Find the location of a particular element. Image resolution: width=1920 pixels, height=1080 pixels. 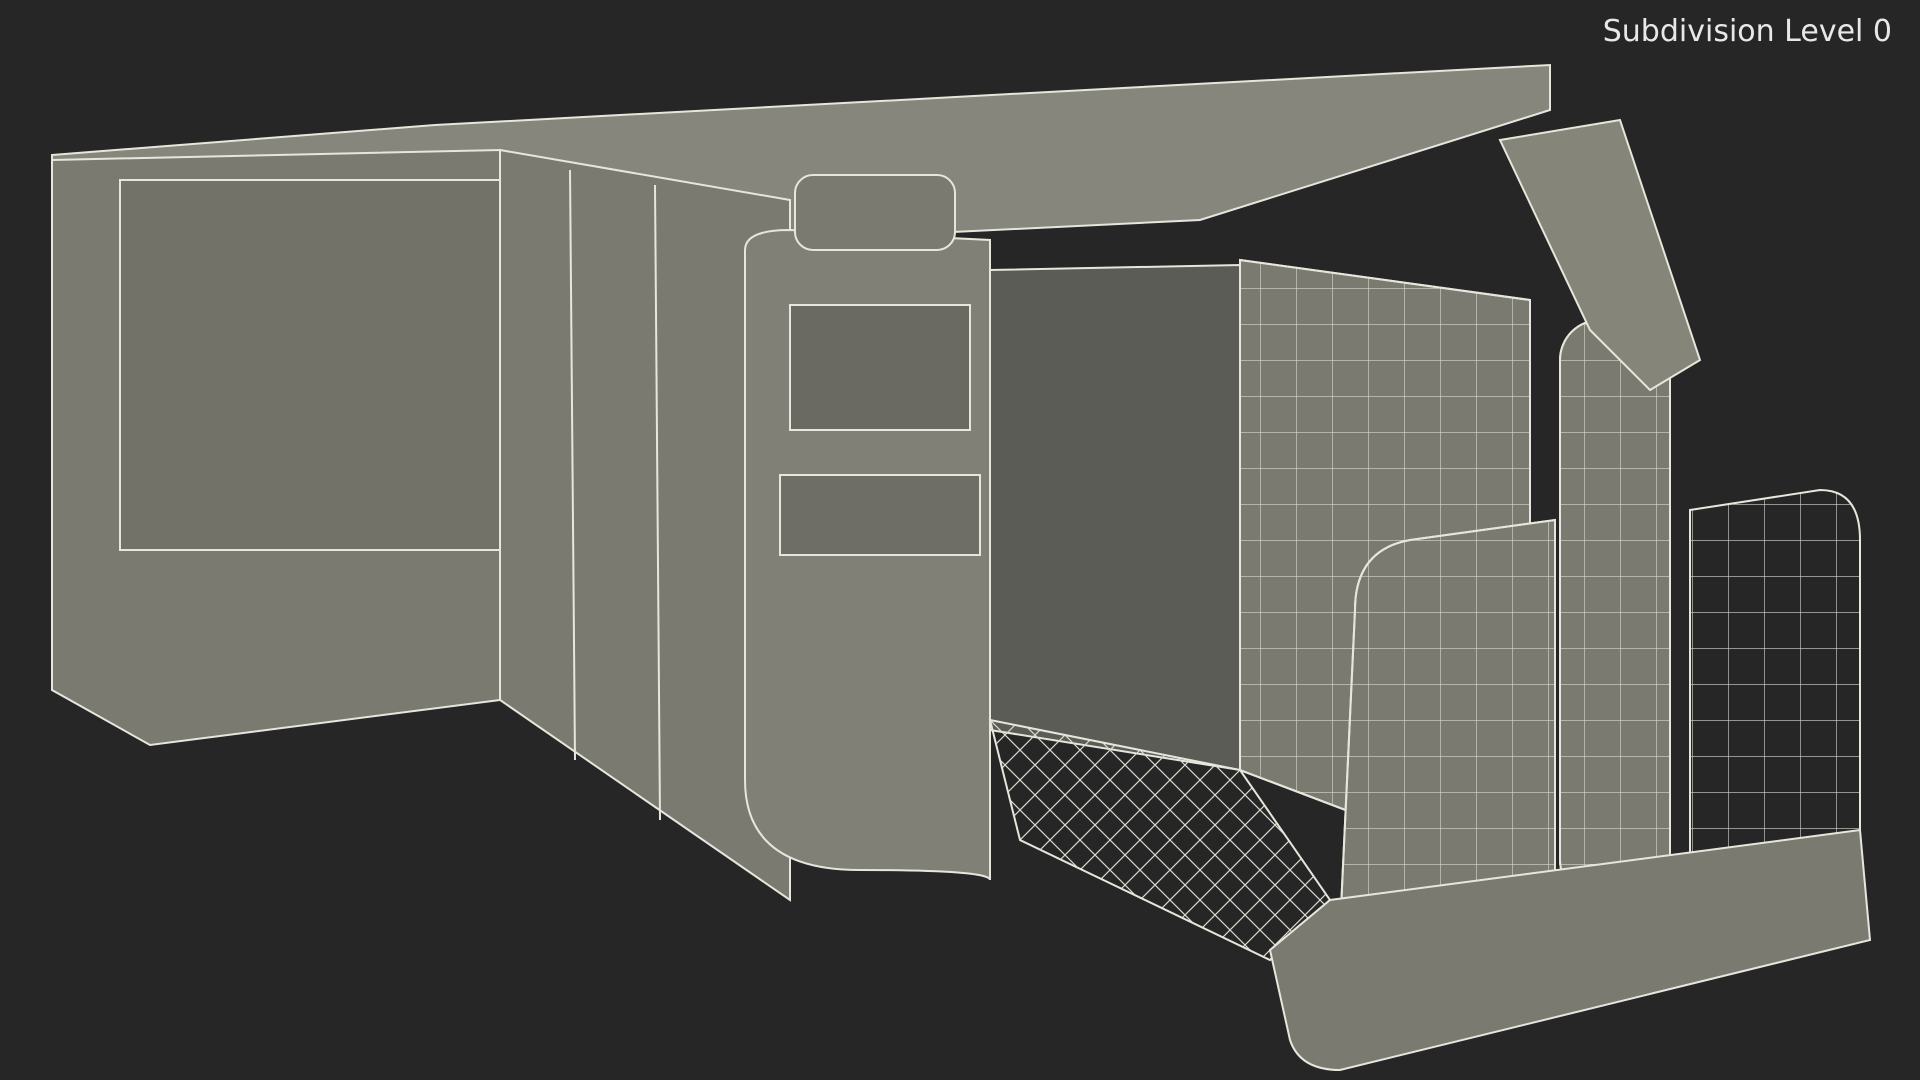

atm-topper is located at coordinates (875, 212).